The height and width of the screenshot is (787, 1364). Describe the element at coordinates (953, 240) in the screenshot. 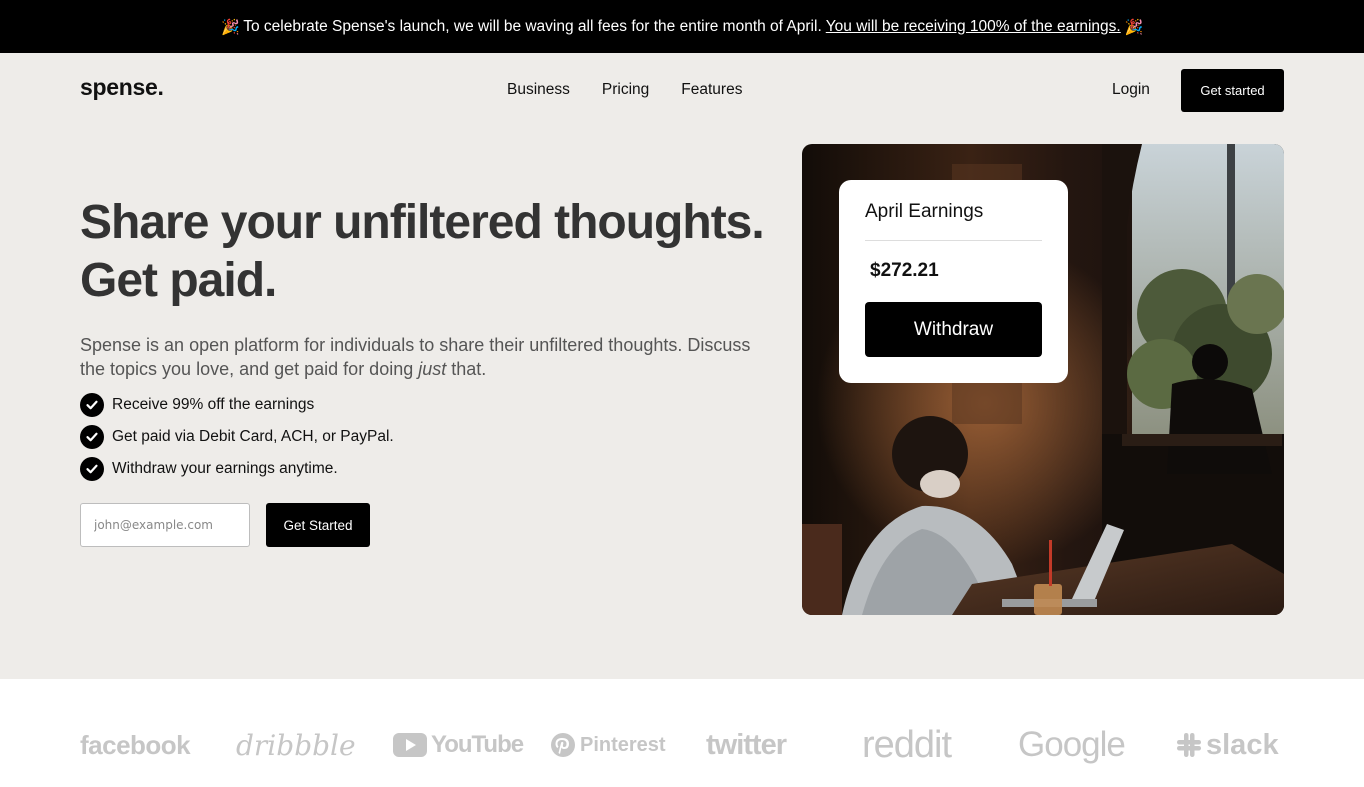

I see `divider` at that location.